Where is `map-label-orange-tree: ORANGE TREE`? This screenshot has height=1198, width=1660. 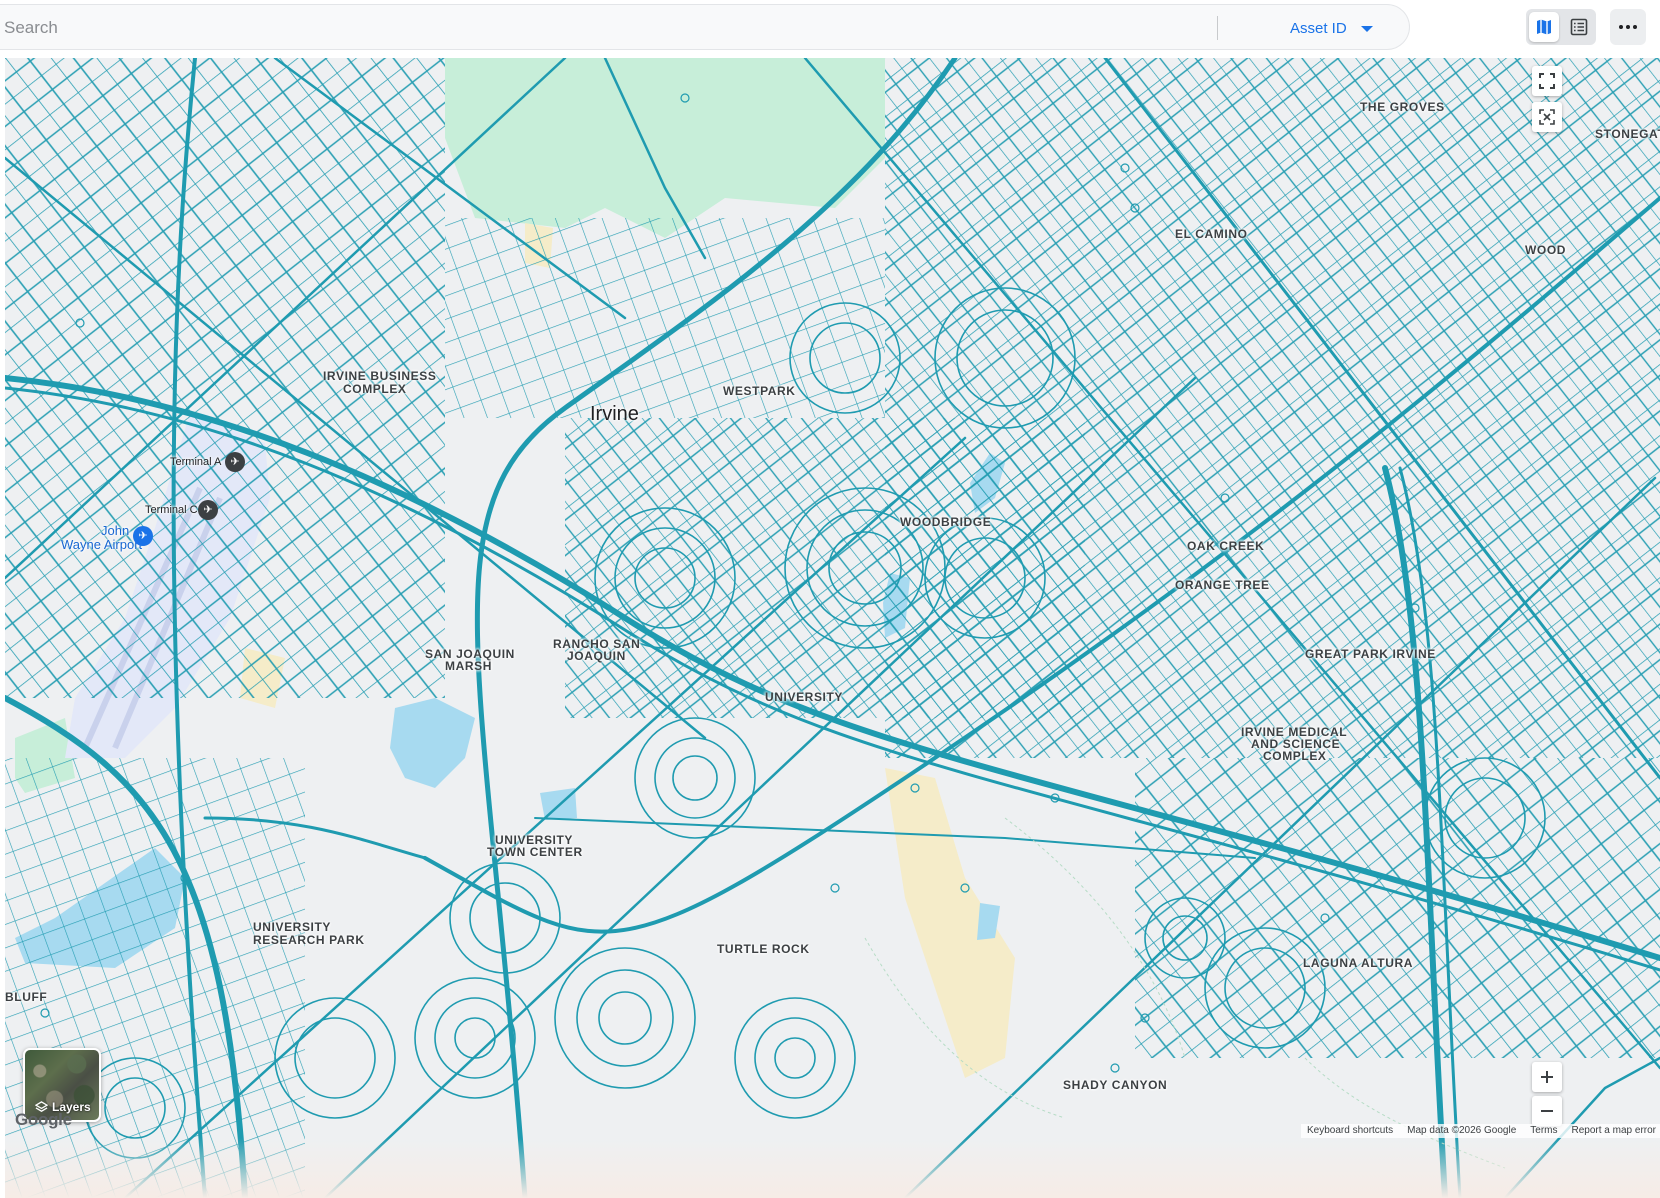
map-label-orange-tree: ORANGE TREE is located at coordinates (1222, 585).